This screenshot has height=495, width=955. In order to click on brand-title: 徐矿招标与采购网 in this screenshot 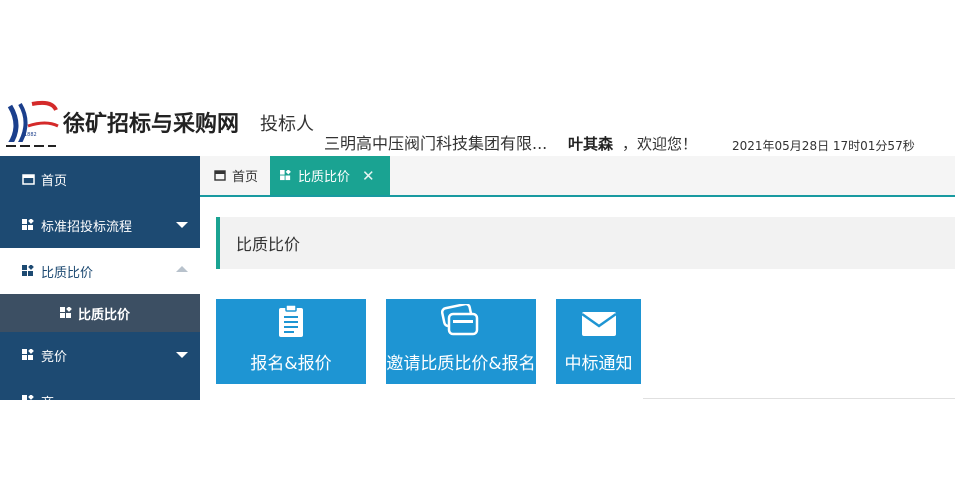, I will do `click(151, 124)`.